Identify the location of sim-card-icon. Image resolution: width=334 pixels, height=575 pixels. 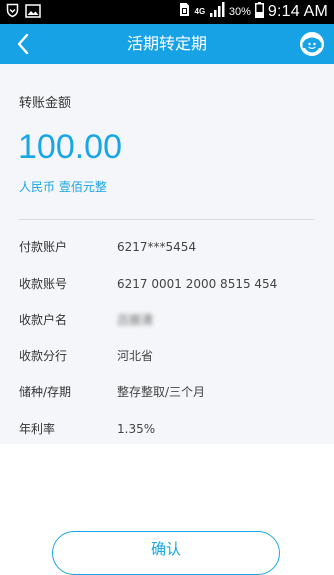
(184, 12).